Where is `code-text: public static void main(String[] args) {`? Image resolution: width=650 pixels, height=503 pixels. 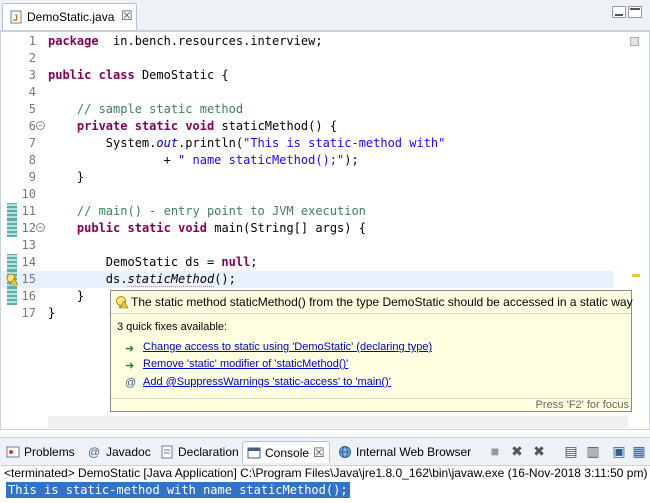 code-text: public static void main(String[] args) { is located at coordinates (221, 228).